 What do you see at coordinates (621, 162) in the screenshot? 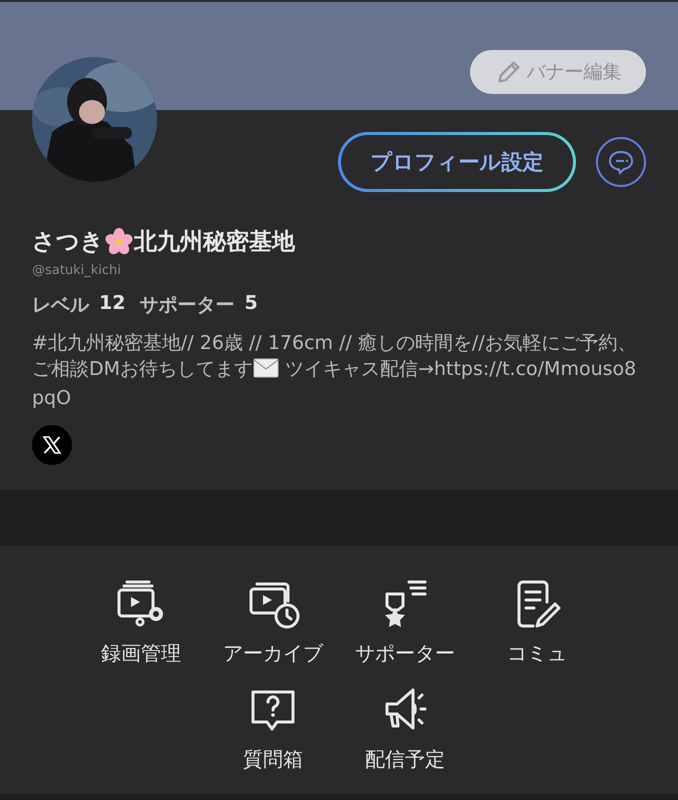
I see `chat-button` at bounding box center [621, 162].